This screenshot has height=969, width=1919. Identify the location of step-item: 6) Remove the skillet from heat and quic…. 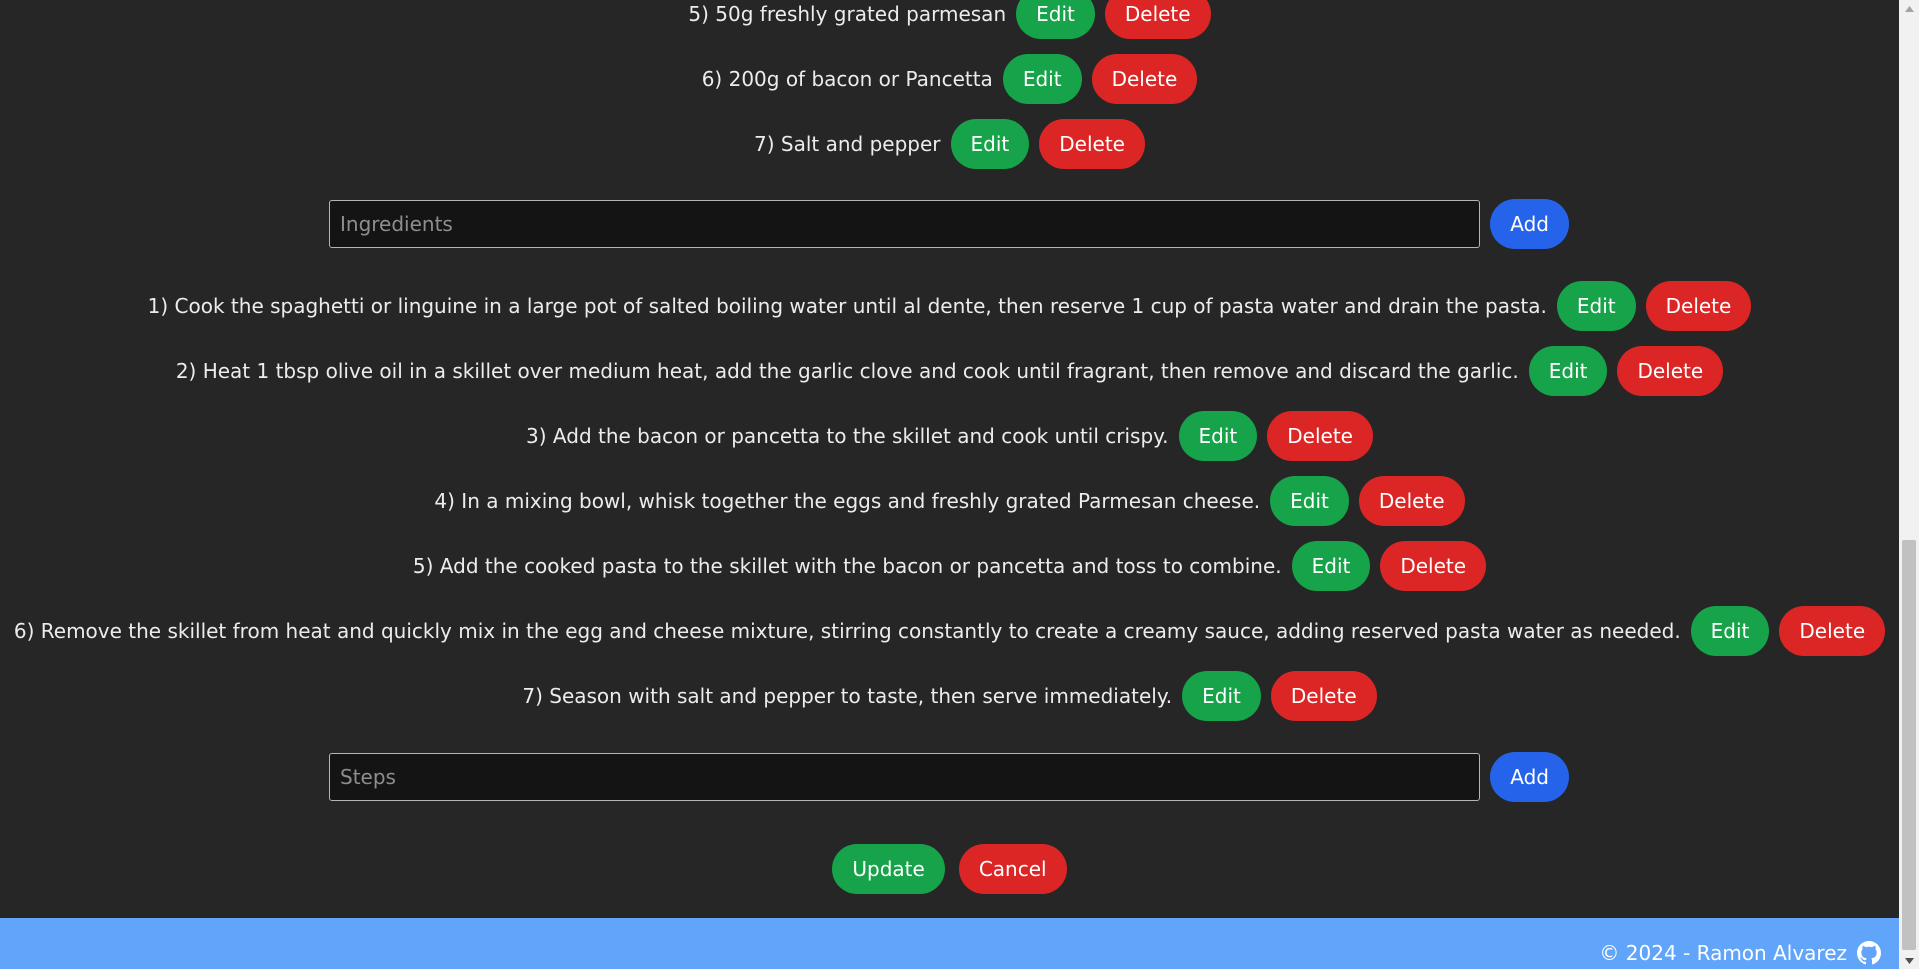
(949, 631).